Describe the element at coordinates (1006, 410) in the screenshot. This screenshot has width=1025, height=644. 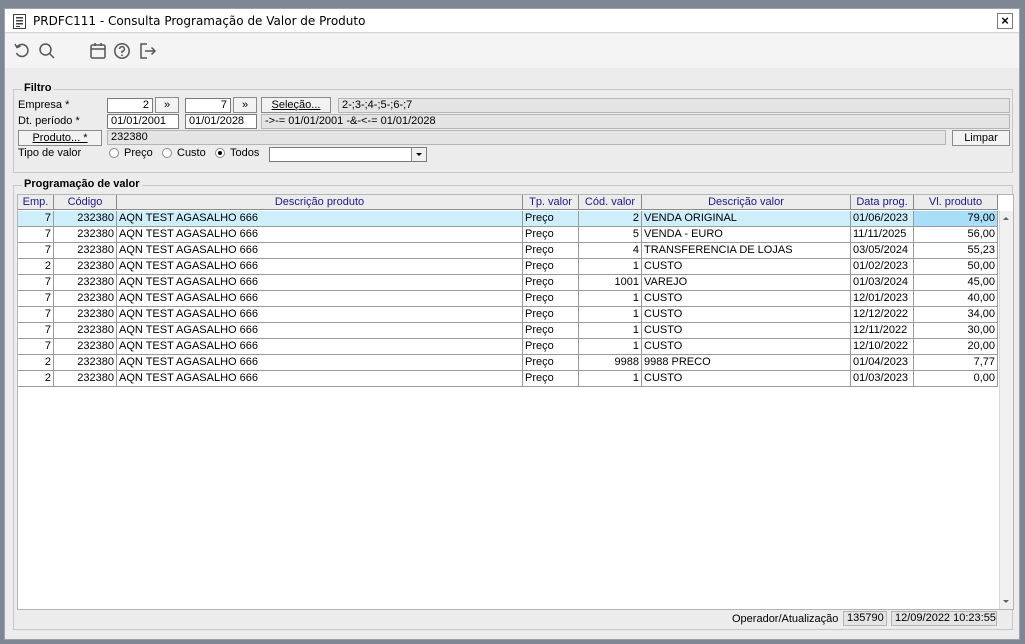
I see `vertical-scrollbar` at that location.